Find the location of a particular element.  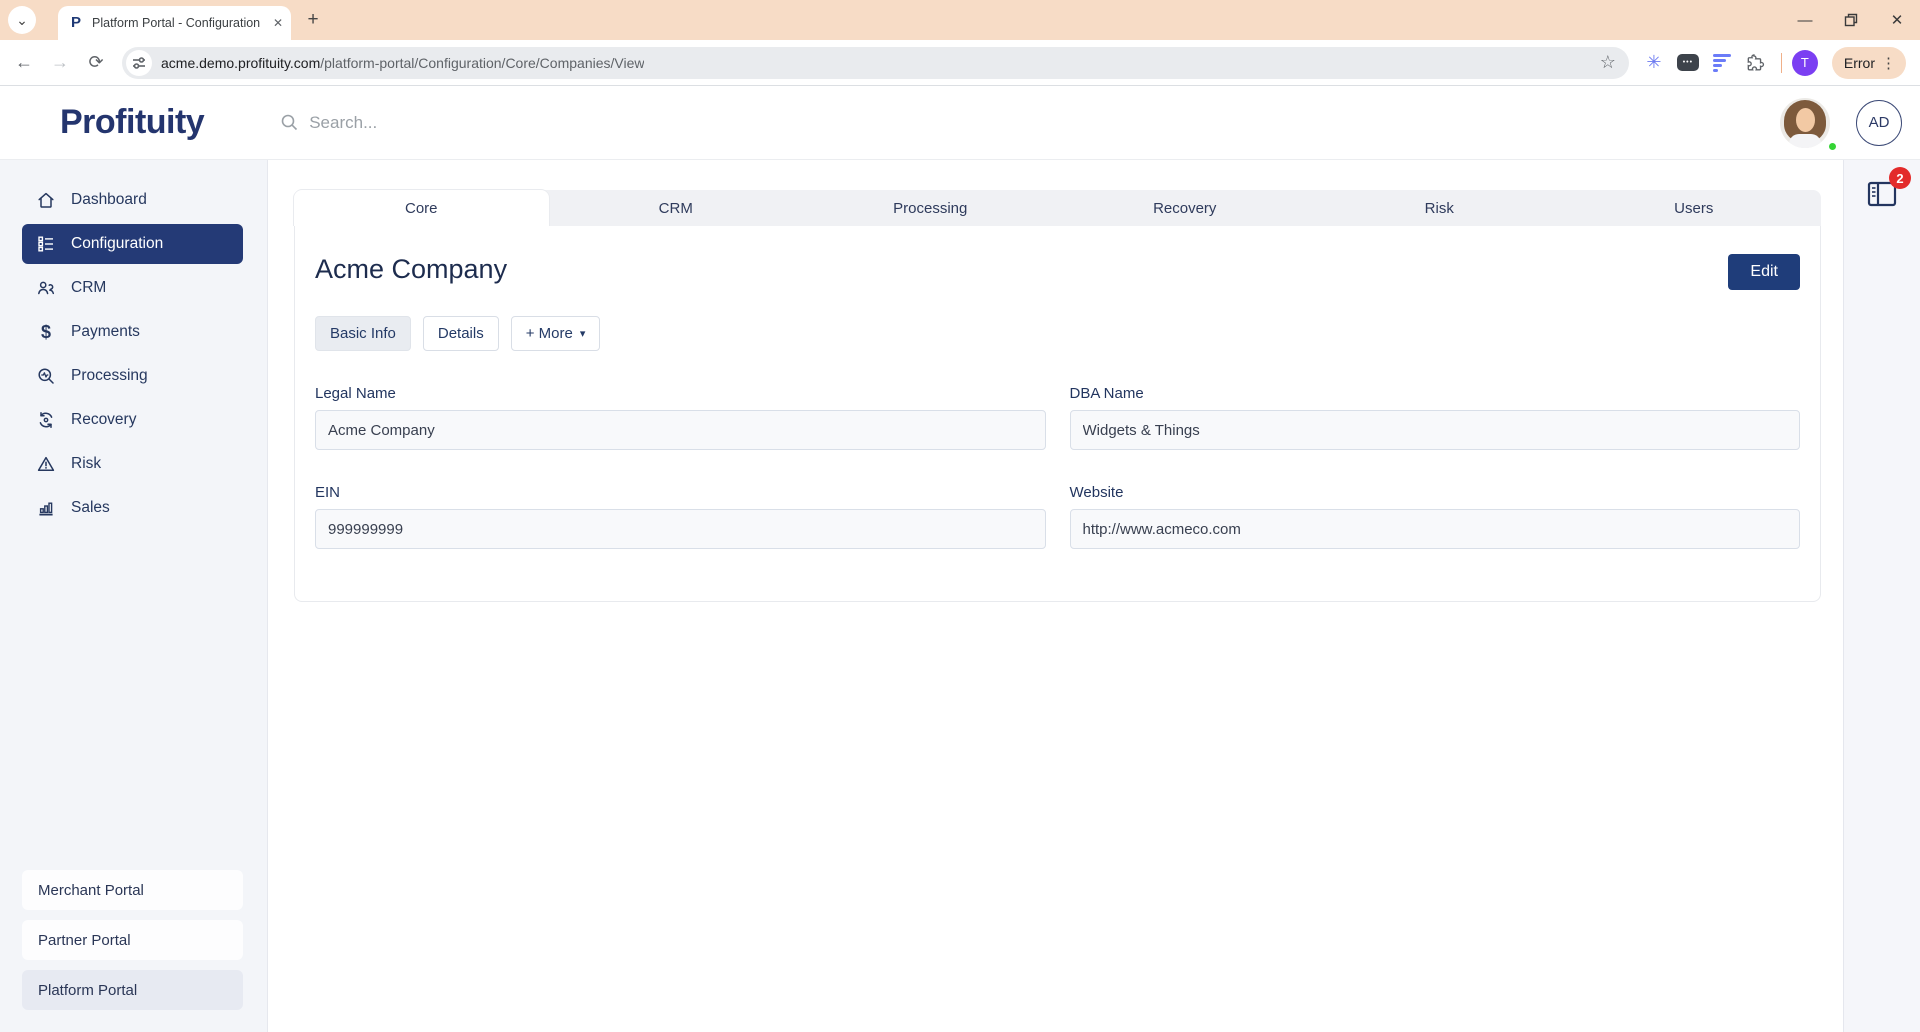

sidebar-item-sales: Sales is located at coordinates (132, 508).